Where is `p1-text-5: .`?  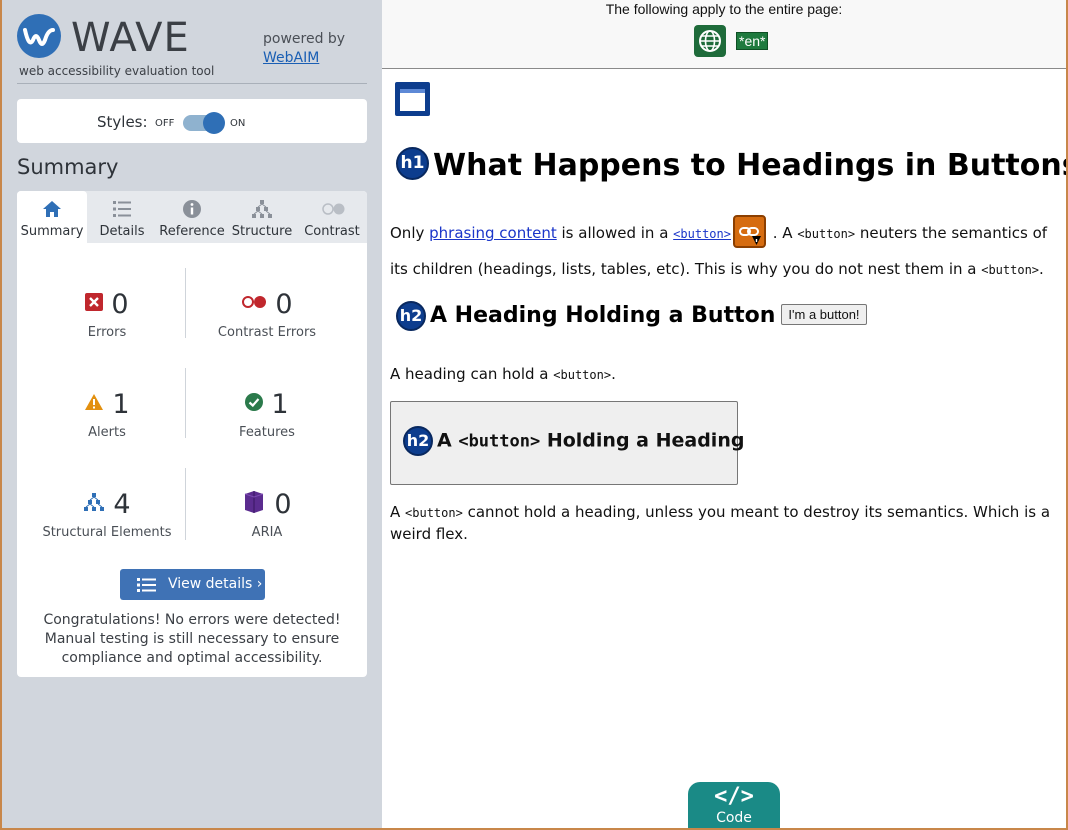
p1-text-5: . is located at coordinates (1041, 269).